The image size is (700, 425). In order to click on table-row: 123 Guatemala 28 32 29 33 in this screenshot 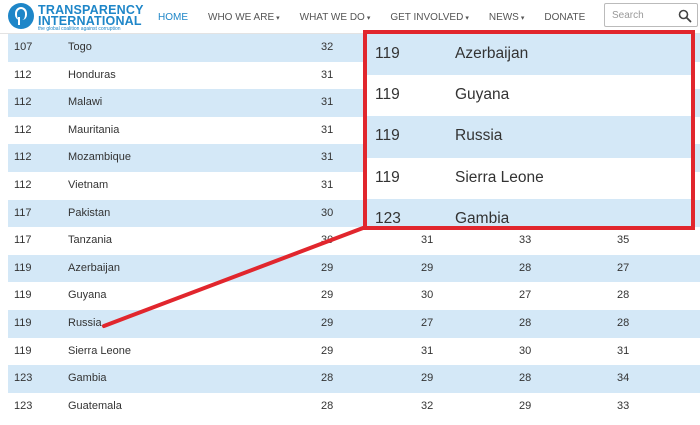, I will do `click(354, 407)`.